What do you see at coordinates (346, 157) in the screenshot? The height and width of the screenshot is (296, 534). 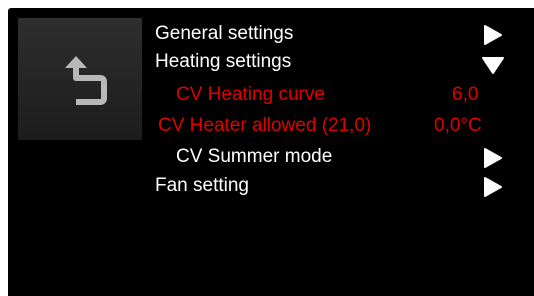 I see `menu-item-cv-summer-mode: CV Summer mode` at bounding box center [346, 157].